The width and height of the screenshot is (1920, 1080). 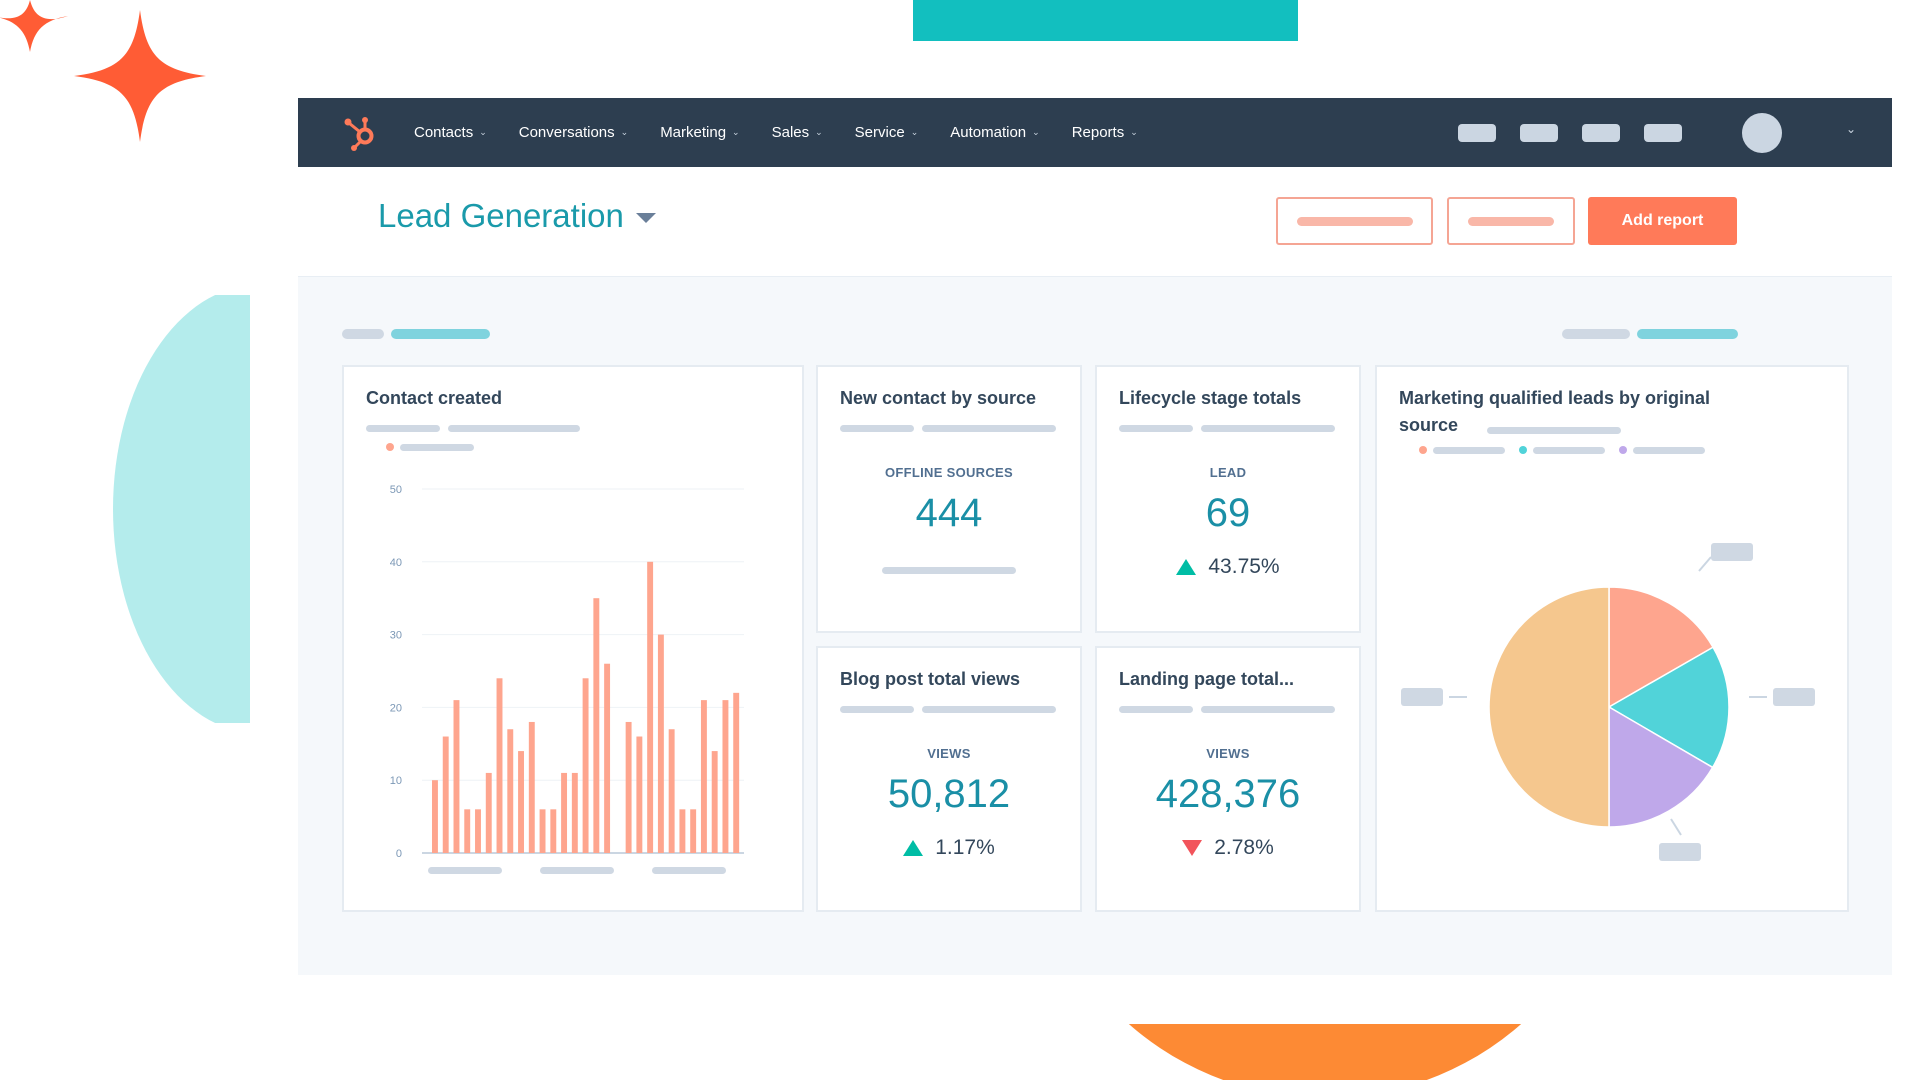 What do you see at coordinates (1429, 425) in the screenshot?
I see `card-title-line-2: source` at bounding box center [1429, 425].